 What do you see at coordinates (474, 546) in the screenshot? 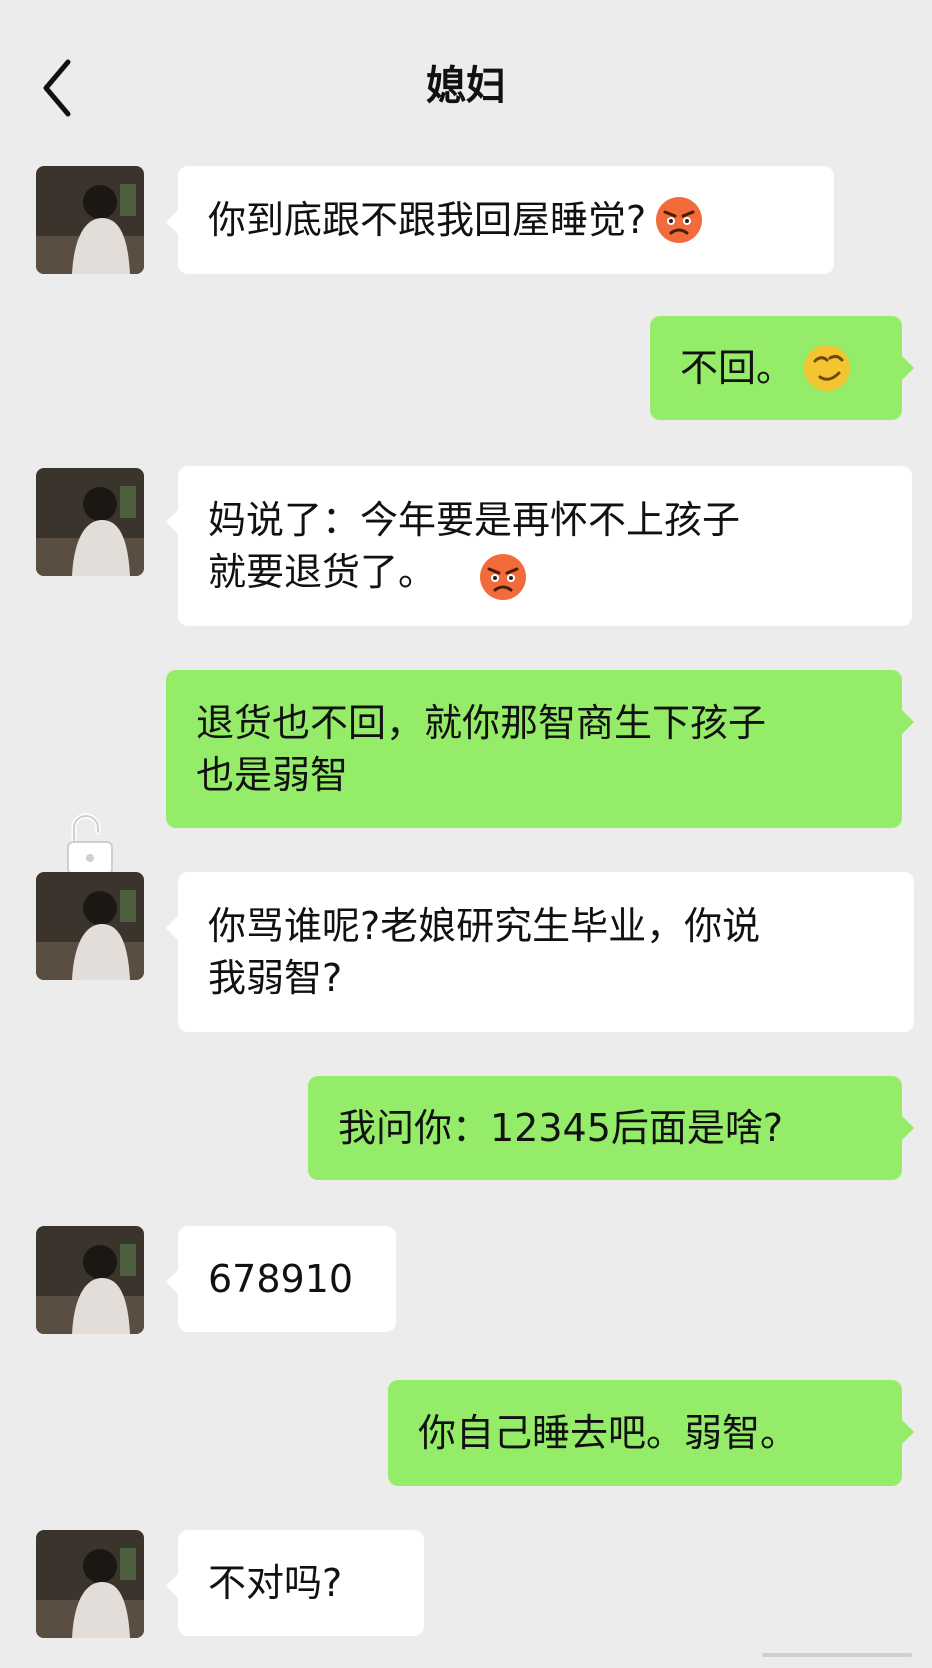
I see `message-text: 妈说了：今年要是再怀不上孩子 就要退货了。` at bounding box center [474, 546].